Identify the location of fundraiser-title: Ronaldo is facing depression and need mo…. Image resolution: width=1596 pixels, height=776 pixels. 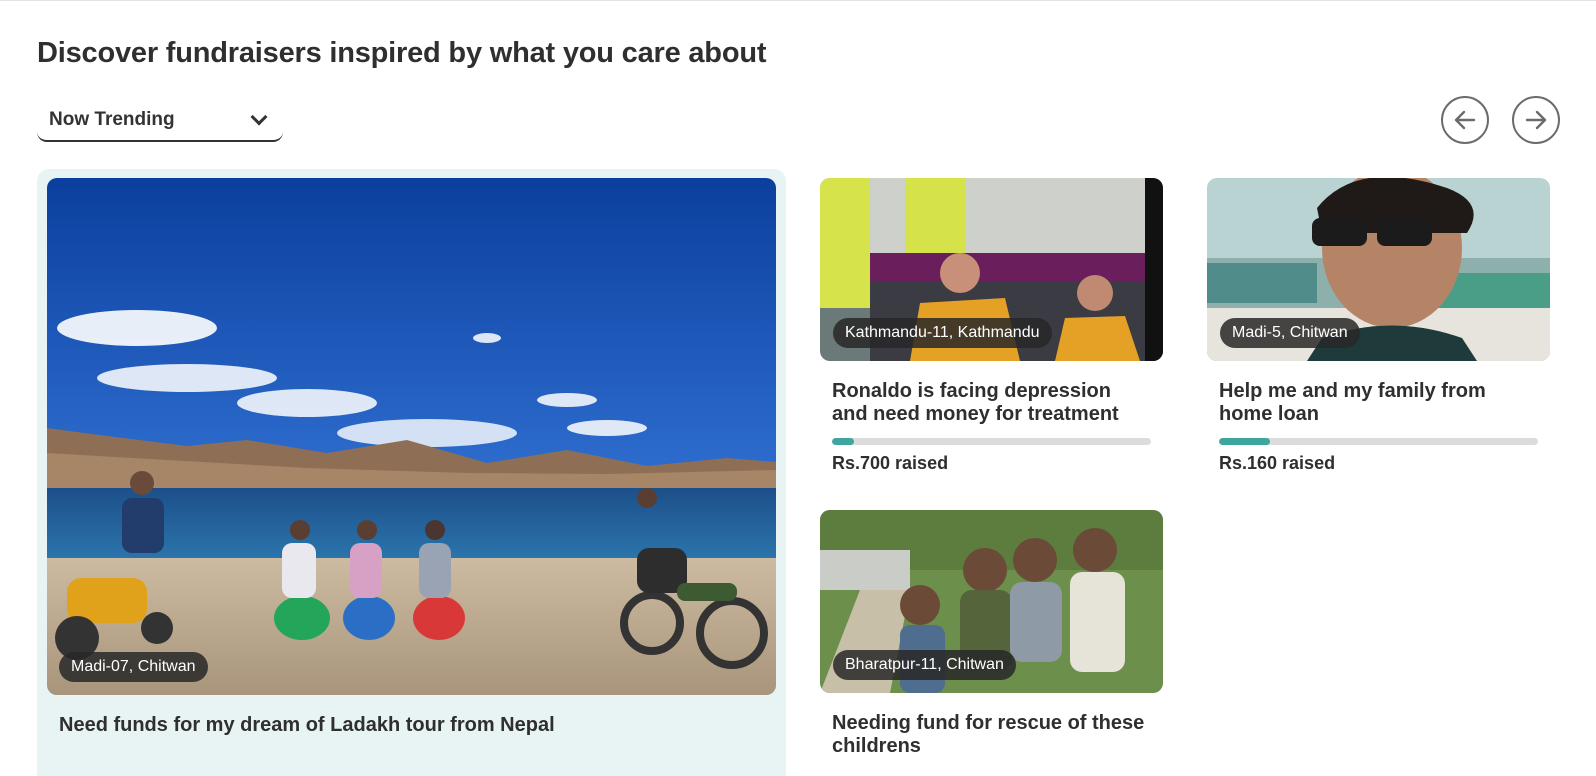
(991, 403).